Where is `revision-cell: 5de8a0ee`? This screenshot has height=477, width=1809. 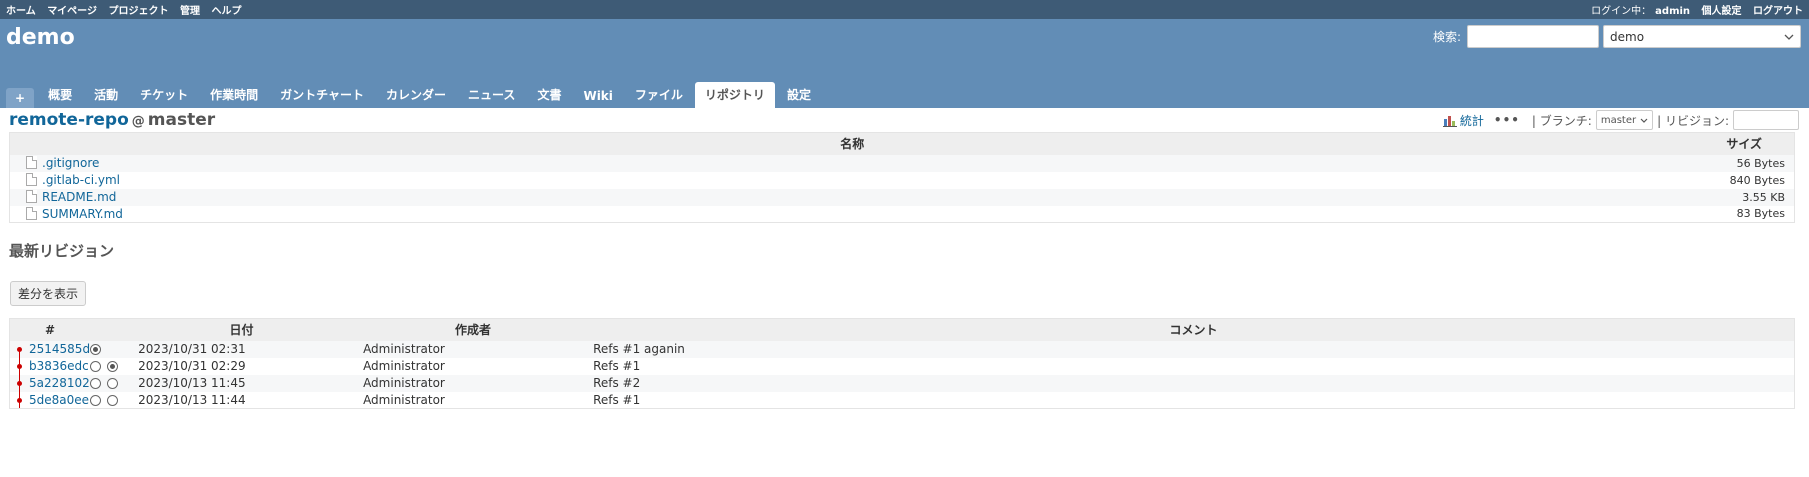 revision-cell: 5de8a0ee is located at coordinates (50, 400).